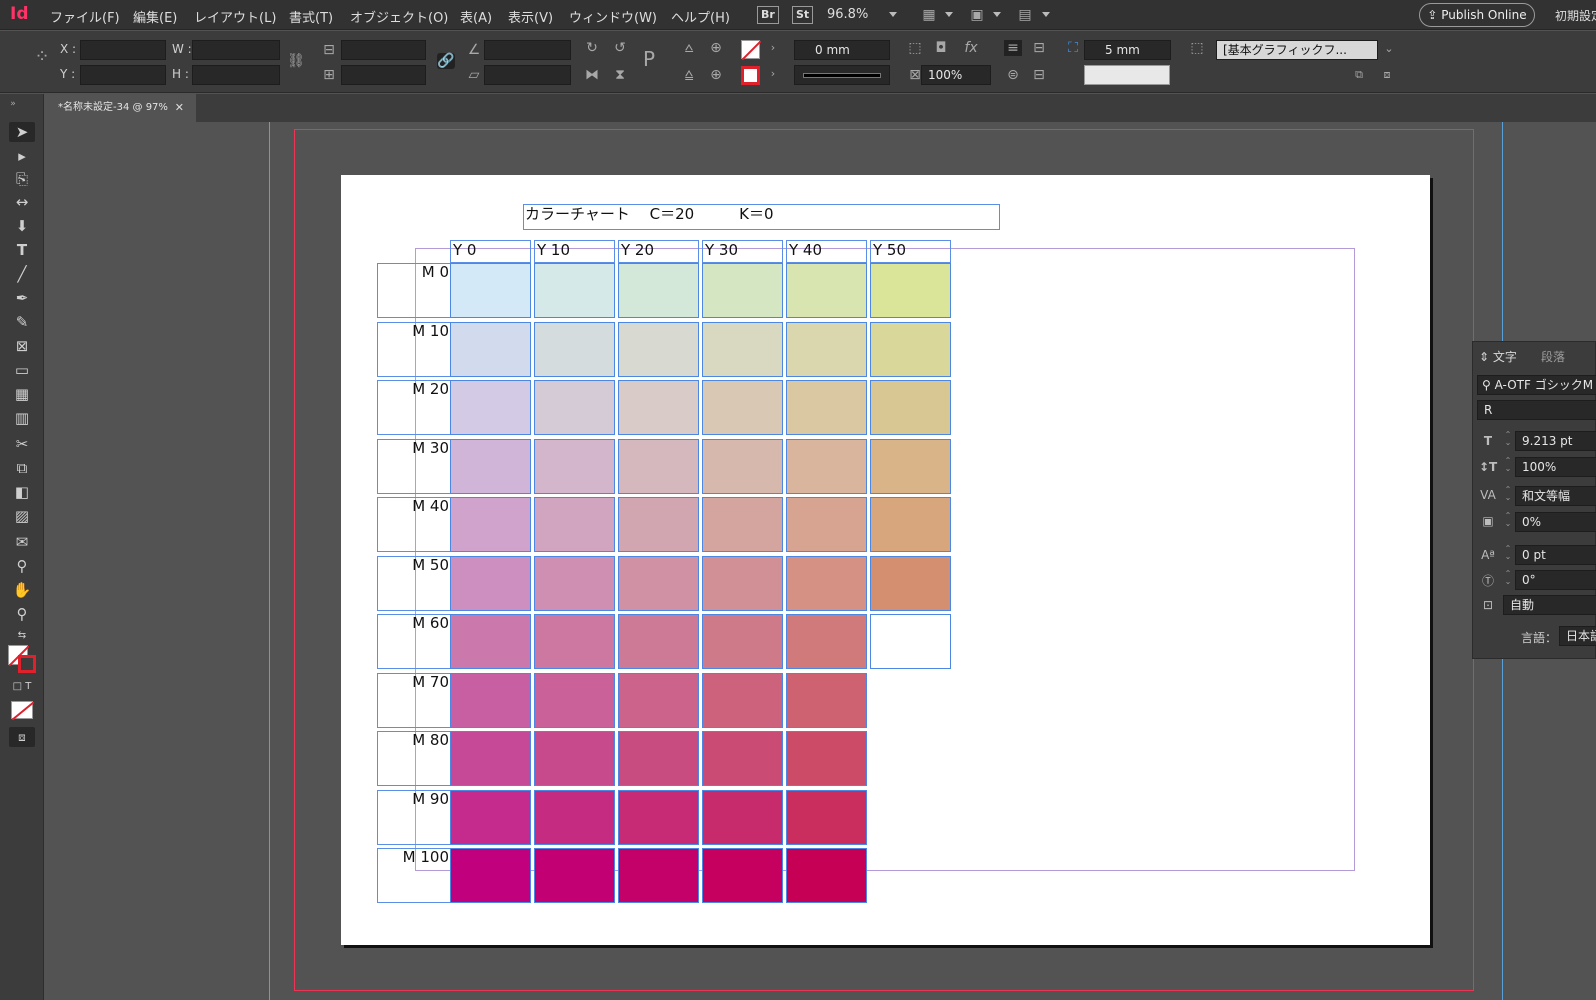  Describe the element at coordinates (527, 50) in the screenshot. I see `rotate-field` at that location.